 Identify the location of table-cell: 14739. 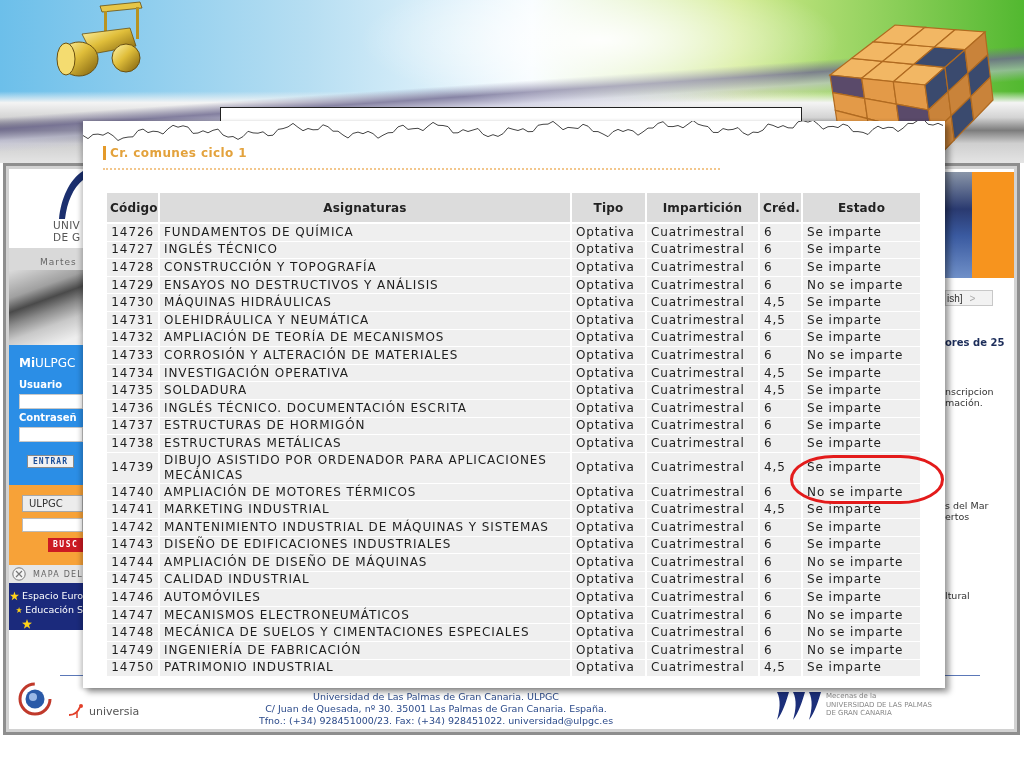
(133, 468).